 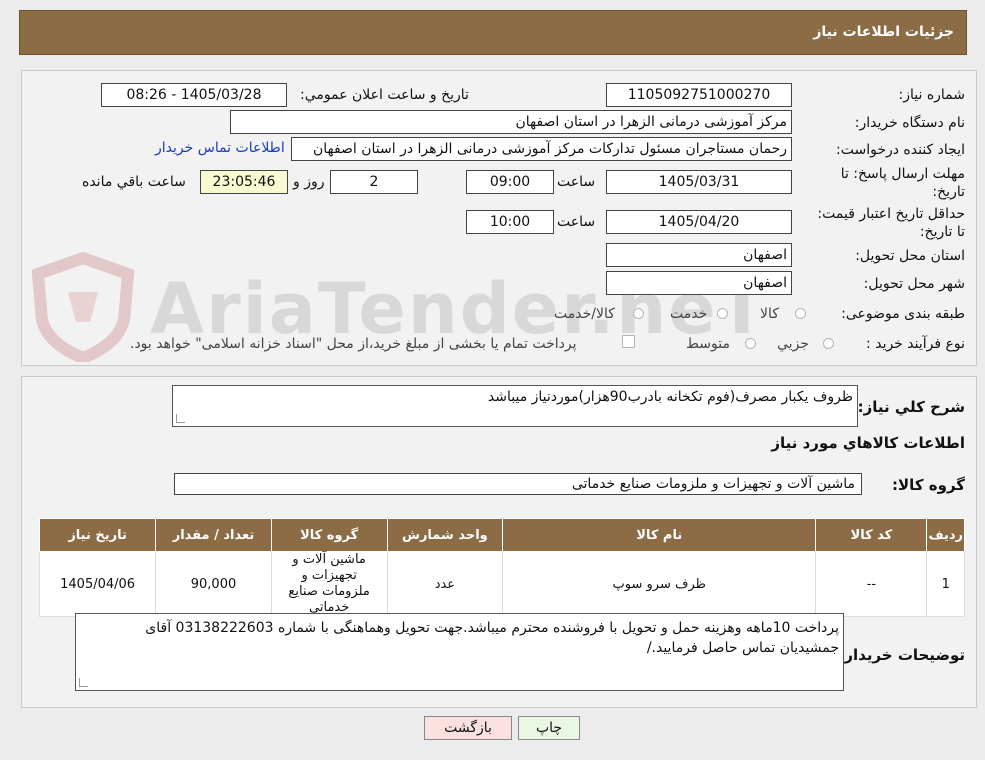 I want to click on page-title: جزئیات اطلاعات نیاز, so click(x=883, y=32).